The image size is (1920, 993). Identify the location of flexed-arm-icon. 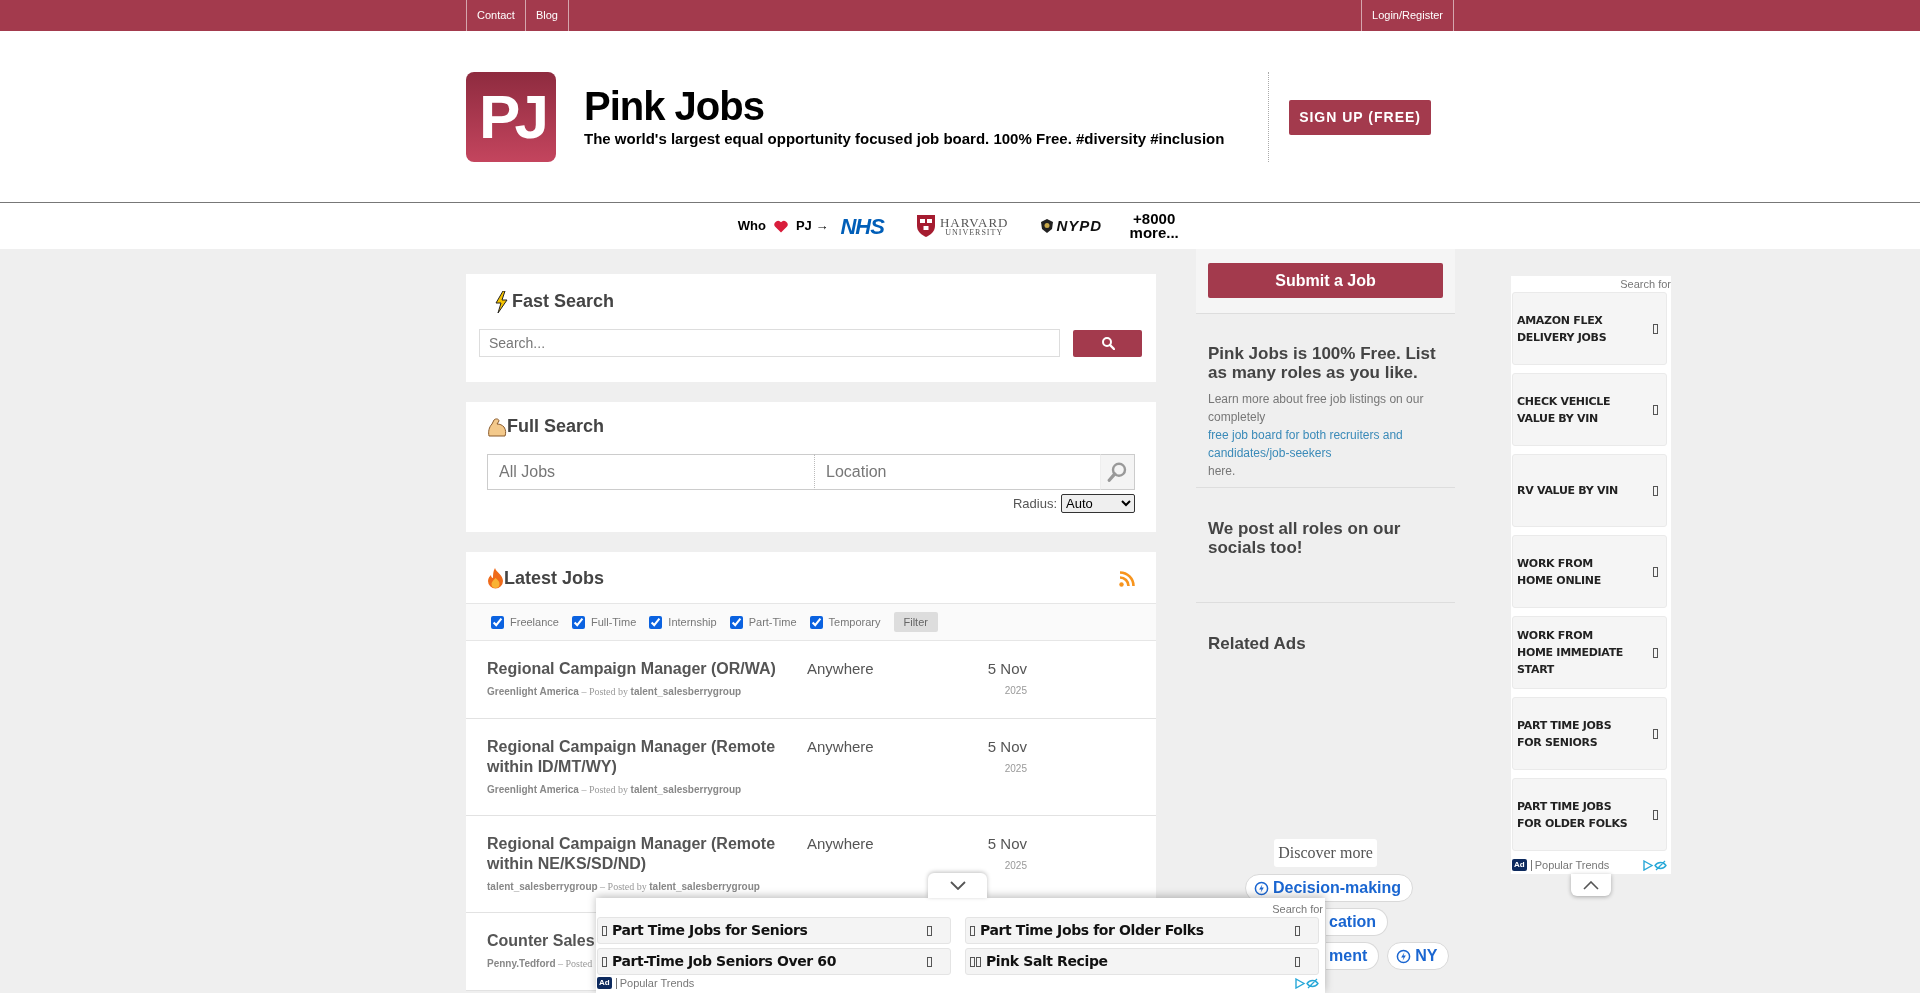
(497, 426).